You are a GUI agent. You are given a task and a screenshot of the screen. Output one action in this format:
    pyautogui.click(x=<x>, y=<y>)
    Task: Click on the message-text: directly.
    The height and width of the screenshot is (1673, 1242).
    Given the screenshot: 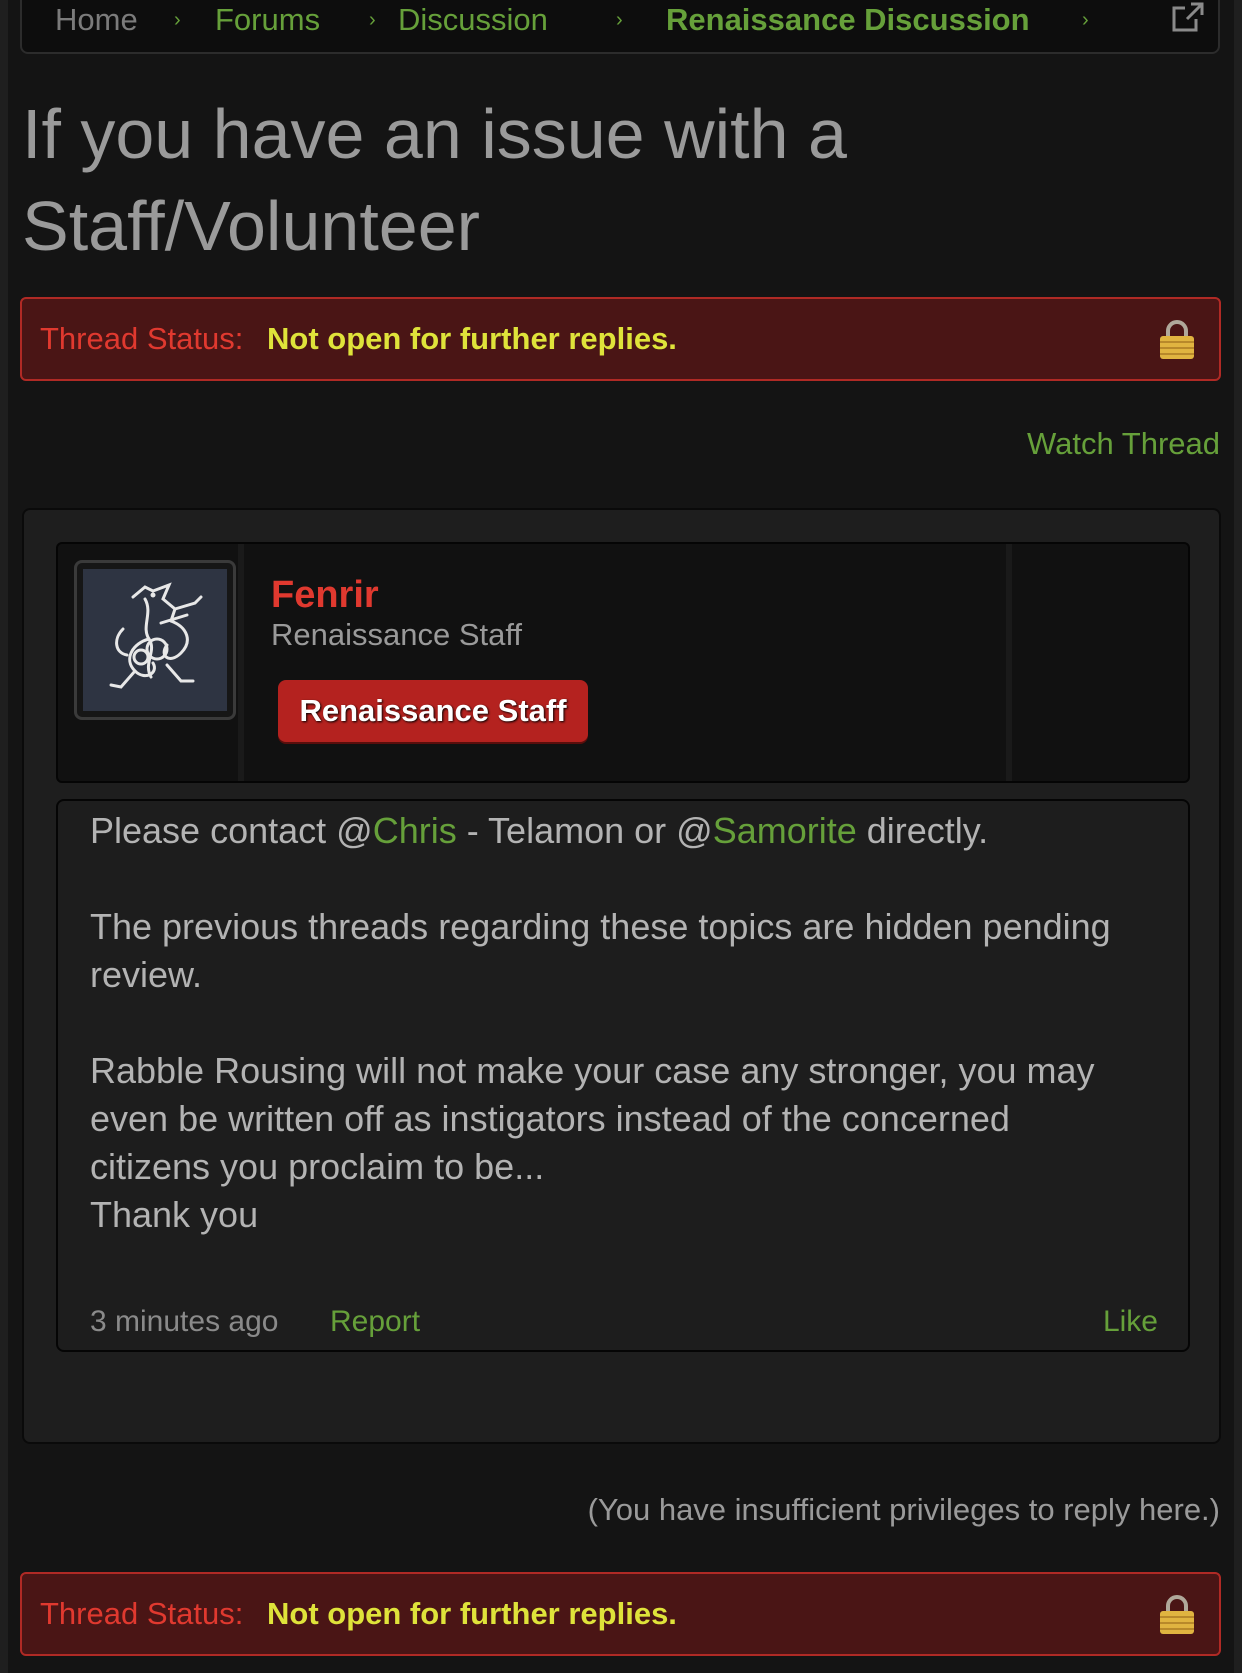 What is the action you would take?
    pyautogui.click(x=922, y=830)
    